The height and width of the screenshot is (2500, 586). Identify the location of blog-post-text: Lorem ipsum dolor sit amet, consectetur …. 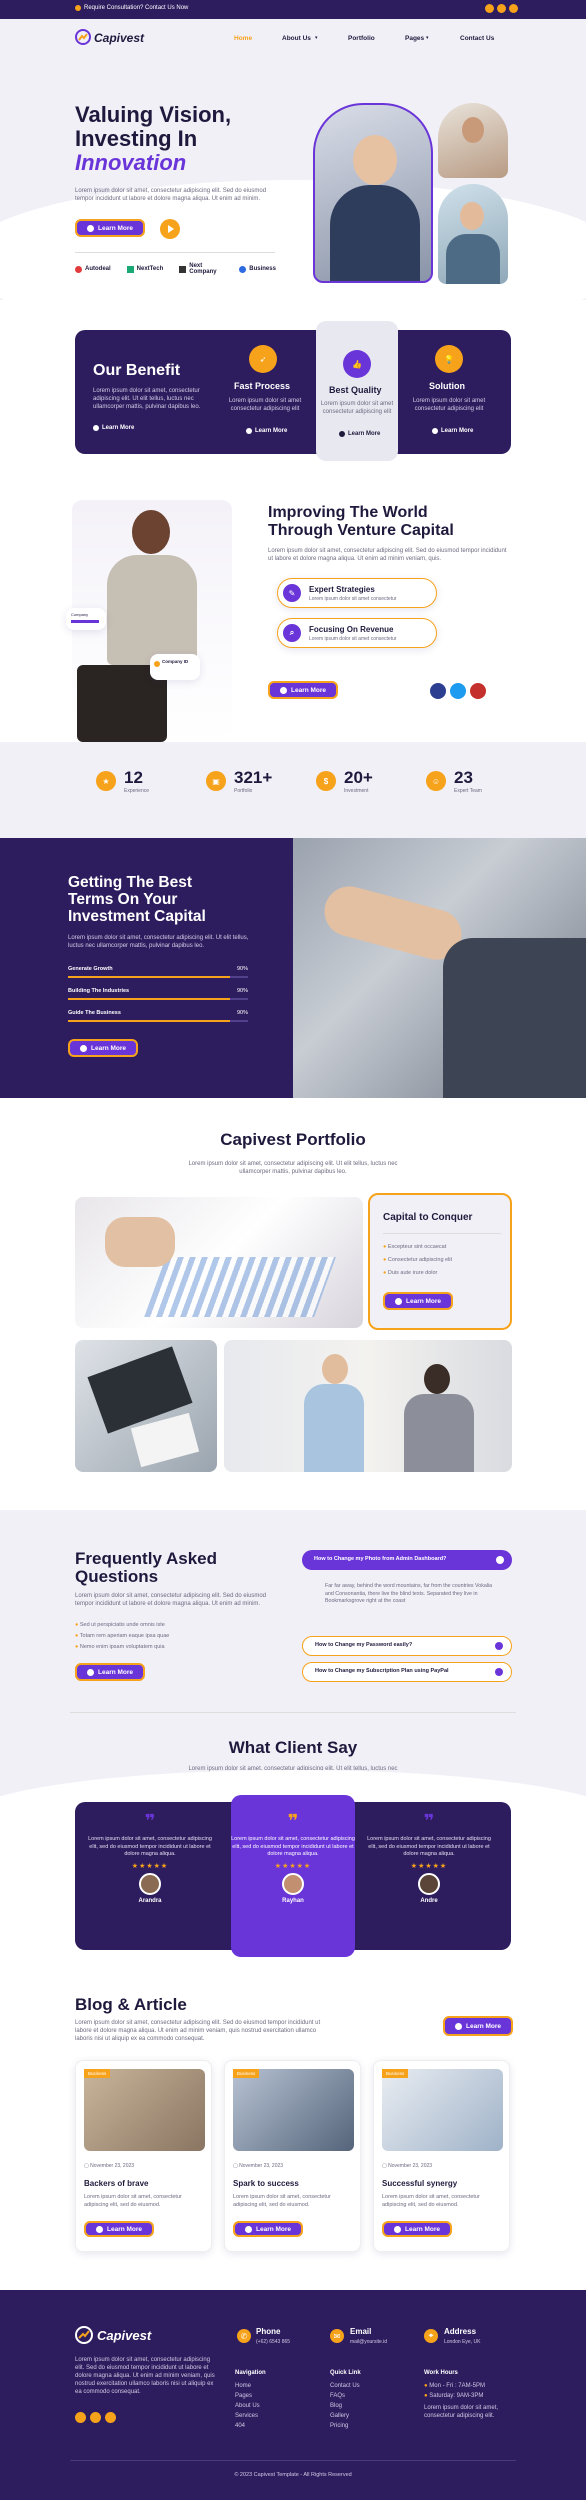
(133, 2201).